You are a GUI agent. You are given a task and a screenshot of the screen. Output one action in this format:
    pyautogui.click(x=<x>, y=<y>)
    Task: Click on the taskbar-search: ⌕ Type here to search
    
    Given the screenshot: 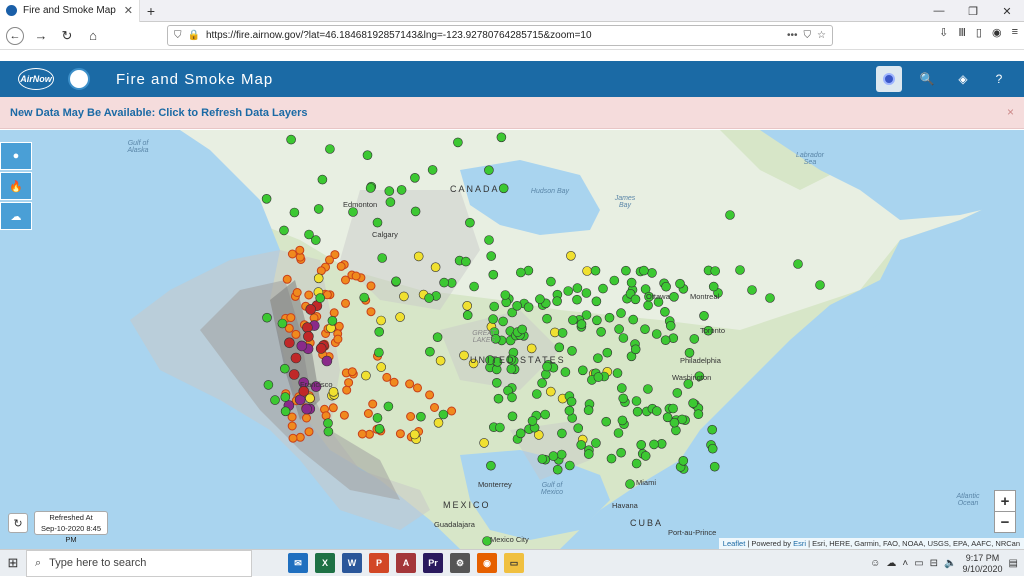 What is the action you would take?
    pyautogui.click(x=139, y=563)
    